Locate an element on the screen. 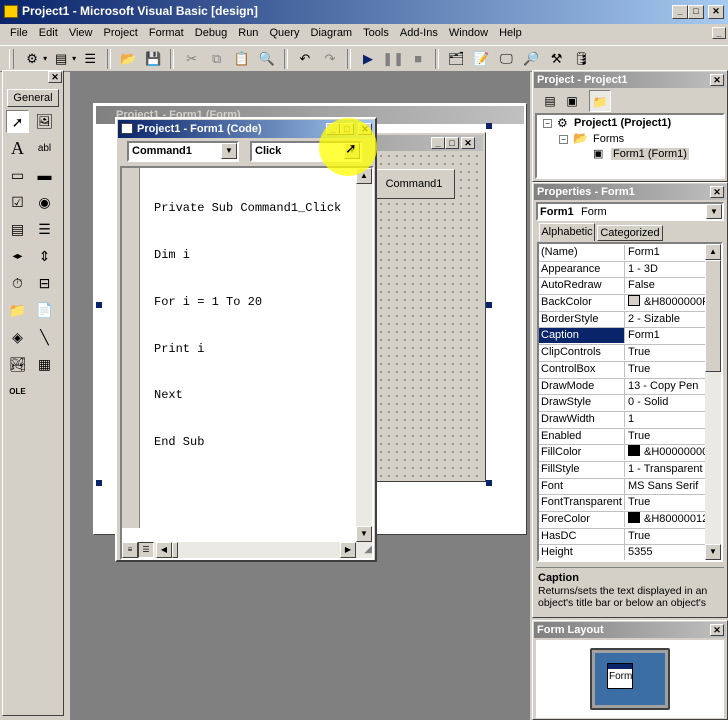 The width and height of the screenshot is (728, 720). filelistbox-tool-icon: 📄 is located at coordinates (44, 310).